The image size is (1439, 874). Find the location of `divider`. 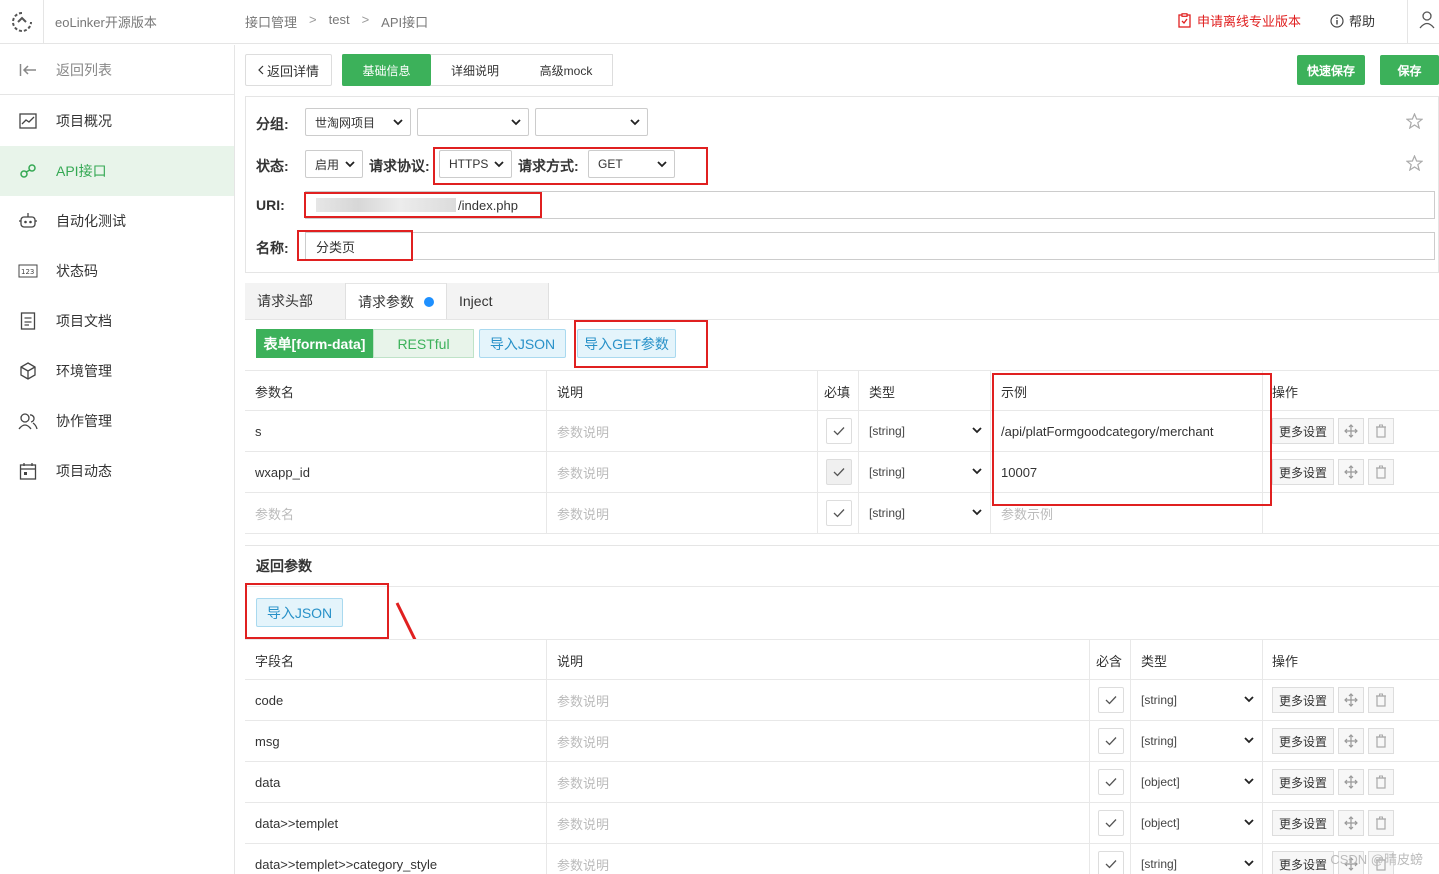

divider is located at coordinates (1407, 22).